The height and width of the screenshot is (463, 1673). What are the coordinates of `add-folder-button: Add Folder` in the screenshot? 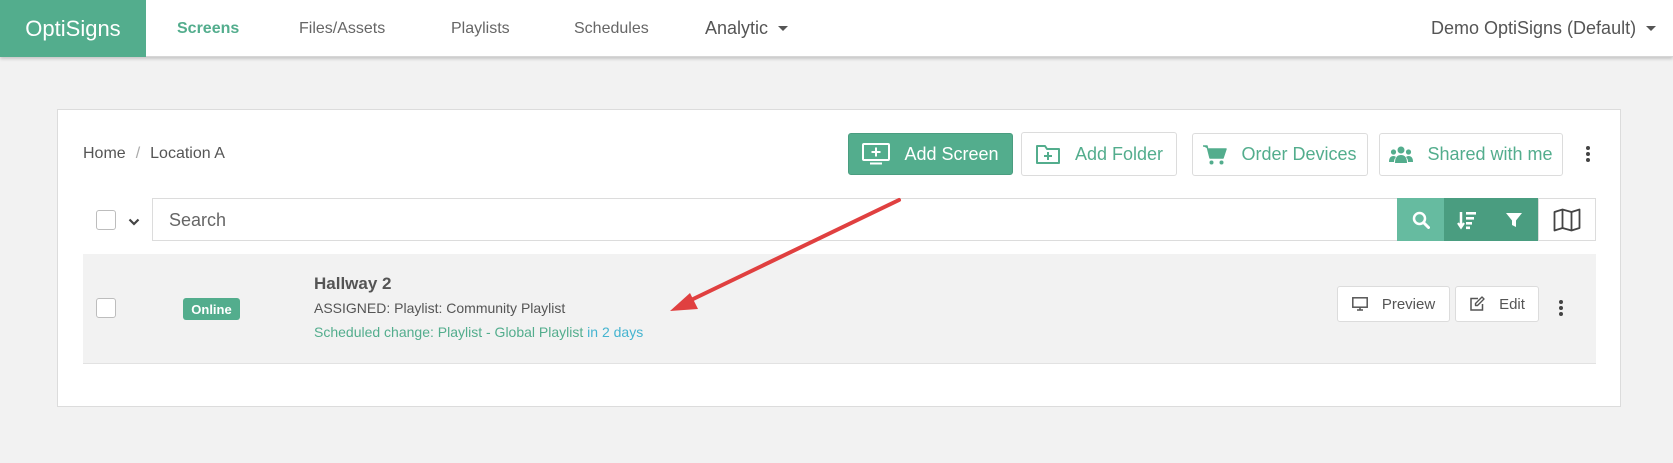 It's located at (1099, 154).